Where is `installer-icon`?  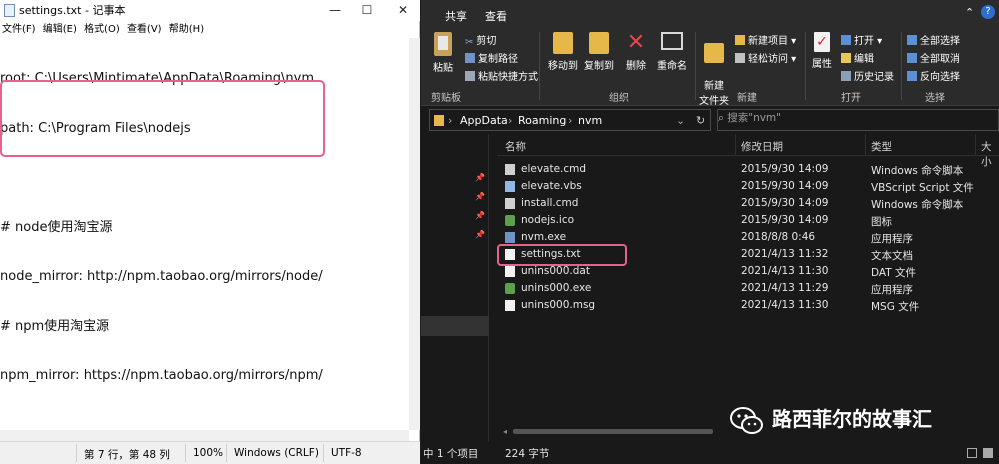 installer-icon is located at coordinates (510, 288).